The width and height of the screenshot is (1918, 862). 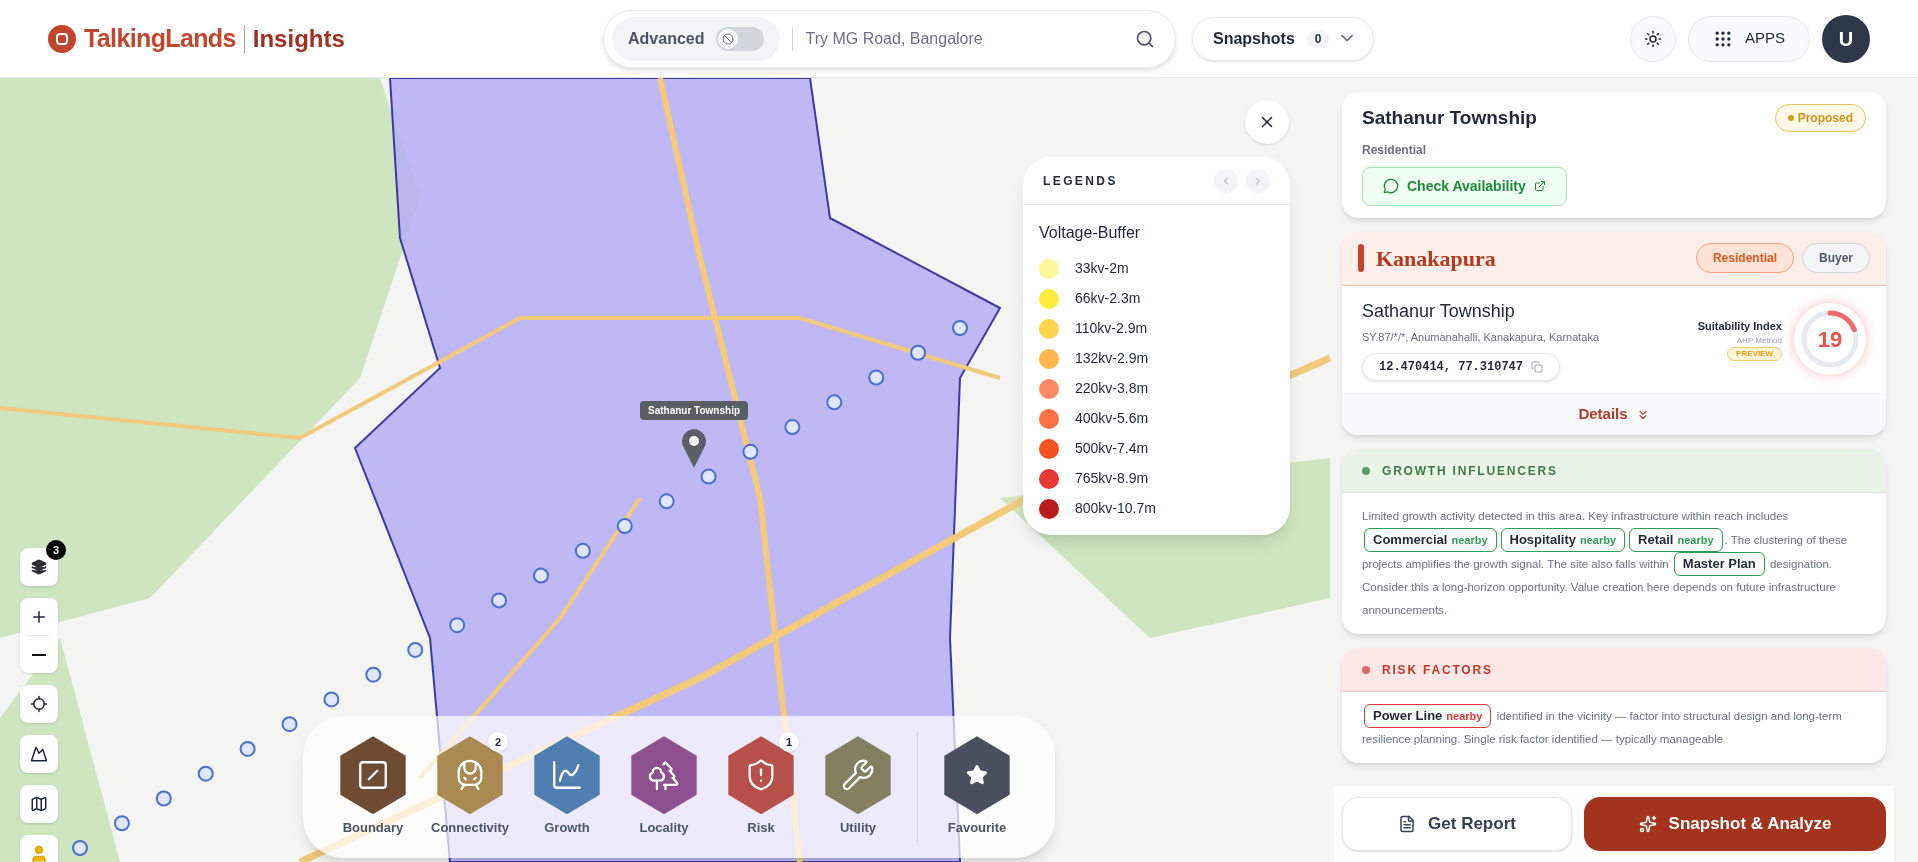 I want to click on category-button: Utility, so click(x=858, y=787).